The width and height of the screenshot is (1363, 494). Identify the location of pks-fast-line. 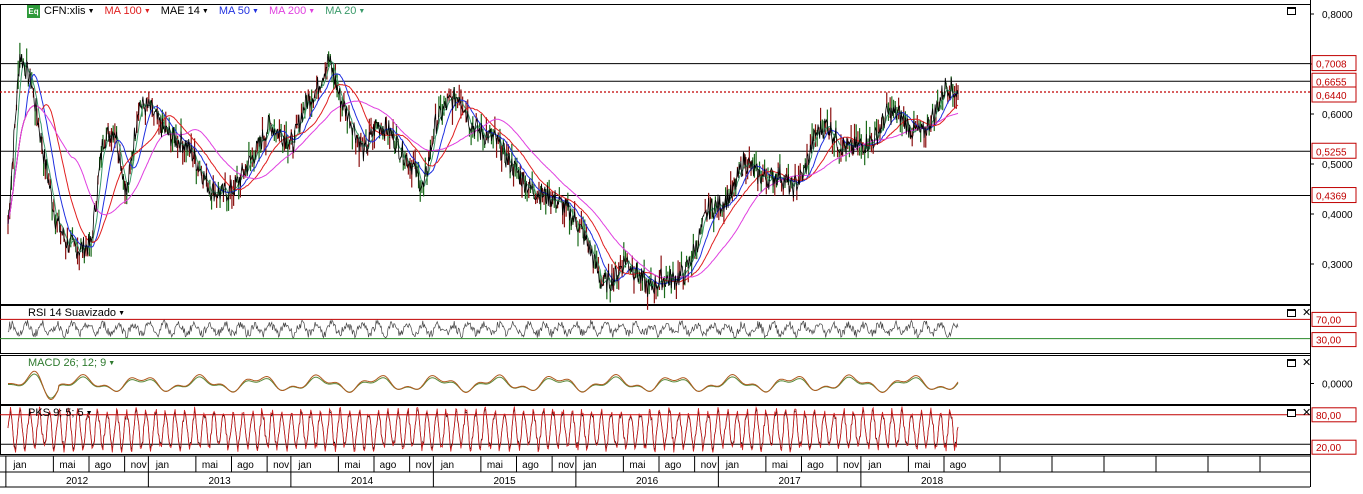
(483, 429).